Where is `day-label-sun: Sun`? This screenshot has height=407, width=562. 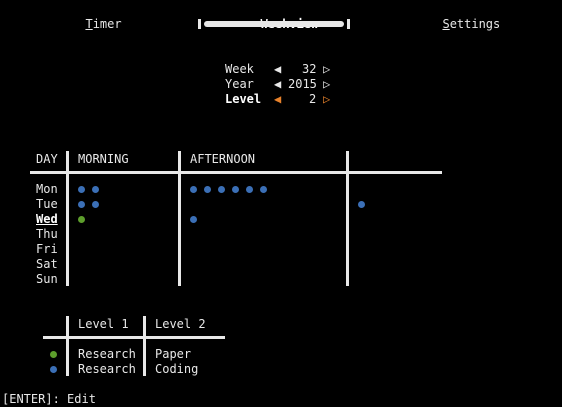 day-label-sun: Sun is located at coordinates (47, 279).